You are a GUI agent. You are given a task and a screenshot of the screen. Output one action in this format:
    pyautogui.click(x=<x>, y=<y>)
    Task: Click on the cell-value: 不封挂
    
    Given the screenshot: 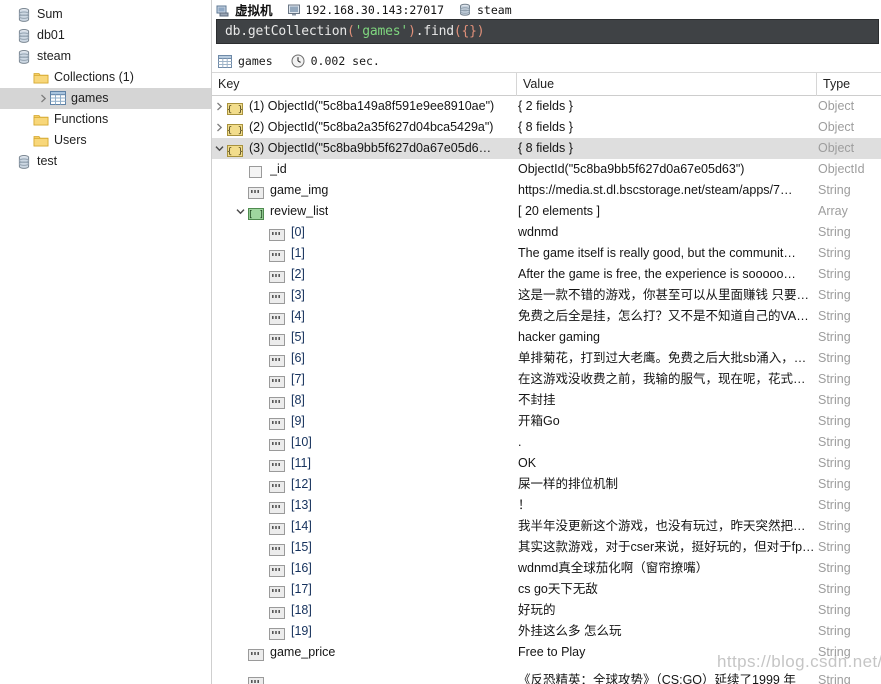 What is the action you would take?
    pyautogui.click(x=537, y=400)
    